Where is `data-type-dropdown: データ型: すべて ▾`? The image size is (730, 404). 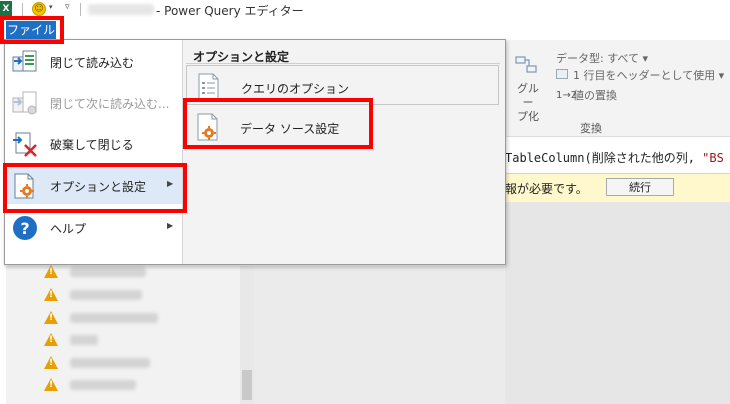 data-type-dropdown: データ型: すべて ▾ is located at coordinates (602, 58).